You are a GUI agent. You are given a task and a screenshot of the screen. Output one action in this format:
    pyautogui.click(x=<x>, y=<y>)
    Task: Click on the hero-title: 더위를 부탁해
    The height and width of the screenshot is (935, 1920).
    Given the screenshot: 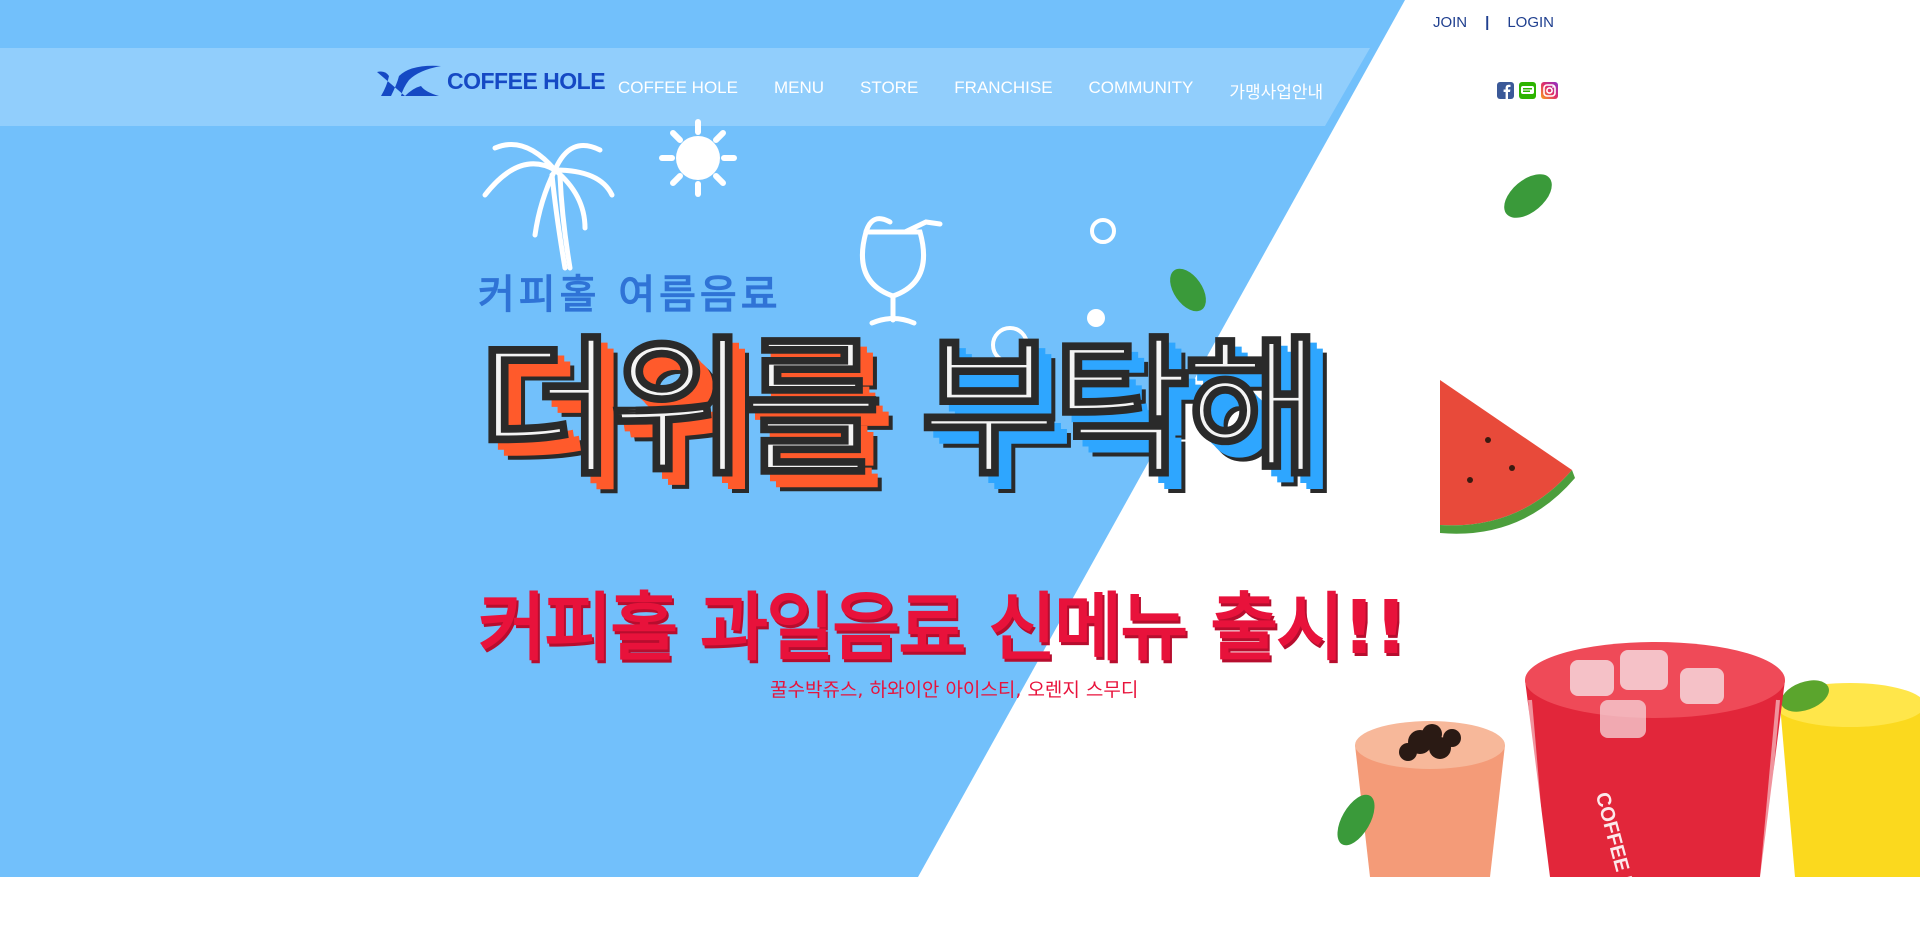 What is the action you would take?
    pyautogui.click(x=899, y=410)
    